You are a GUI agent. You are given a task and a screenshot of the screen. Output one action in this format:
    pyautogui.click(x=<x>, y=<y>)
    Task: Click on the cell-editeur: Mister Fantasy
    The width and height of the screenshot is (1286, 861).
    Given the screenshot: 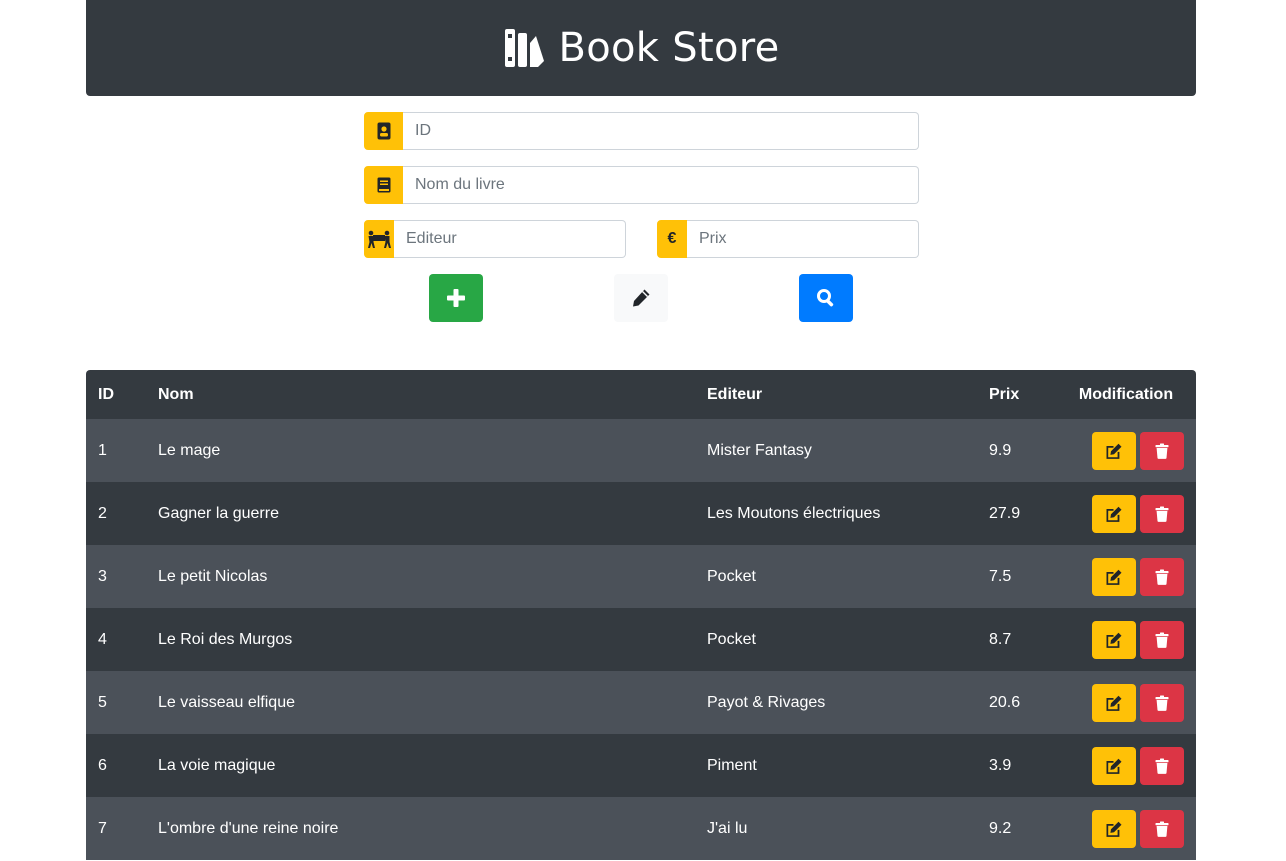 What is the action you would take?
    pyautogui.click(x=759, y=450)
    